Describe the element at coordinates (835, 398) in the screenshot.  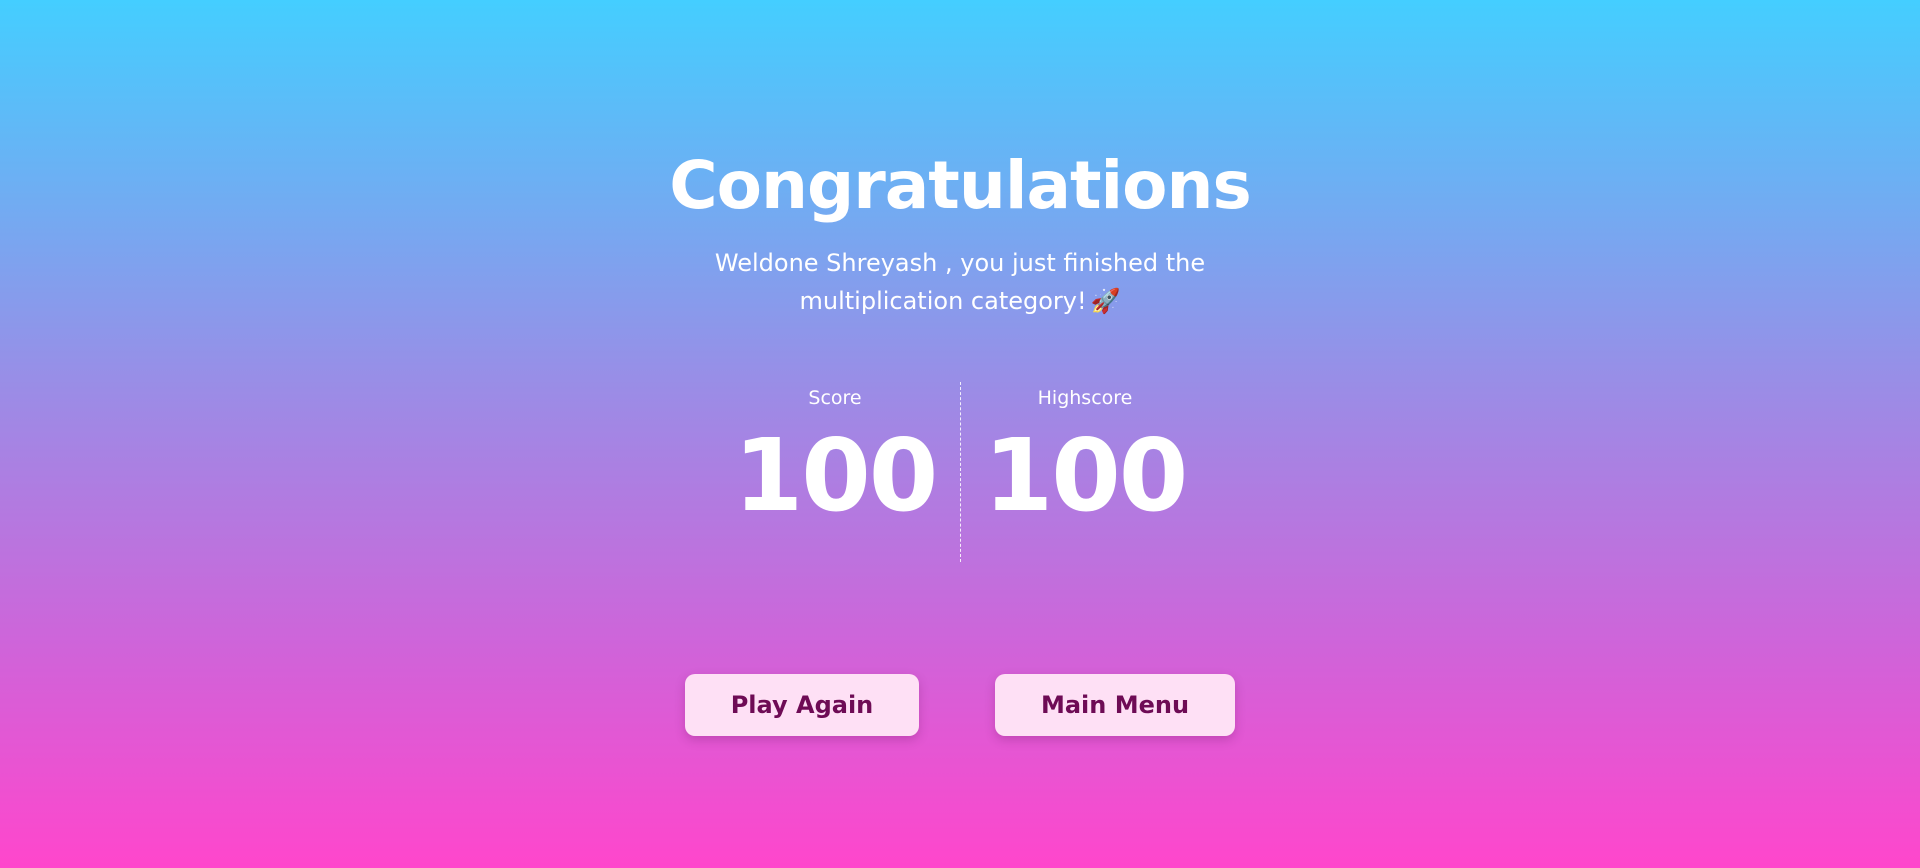
I see `score-label: Score` at that location.